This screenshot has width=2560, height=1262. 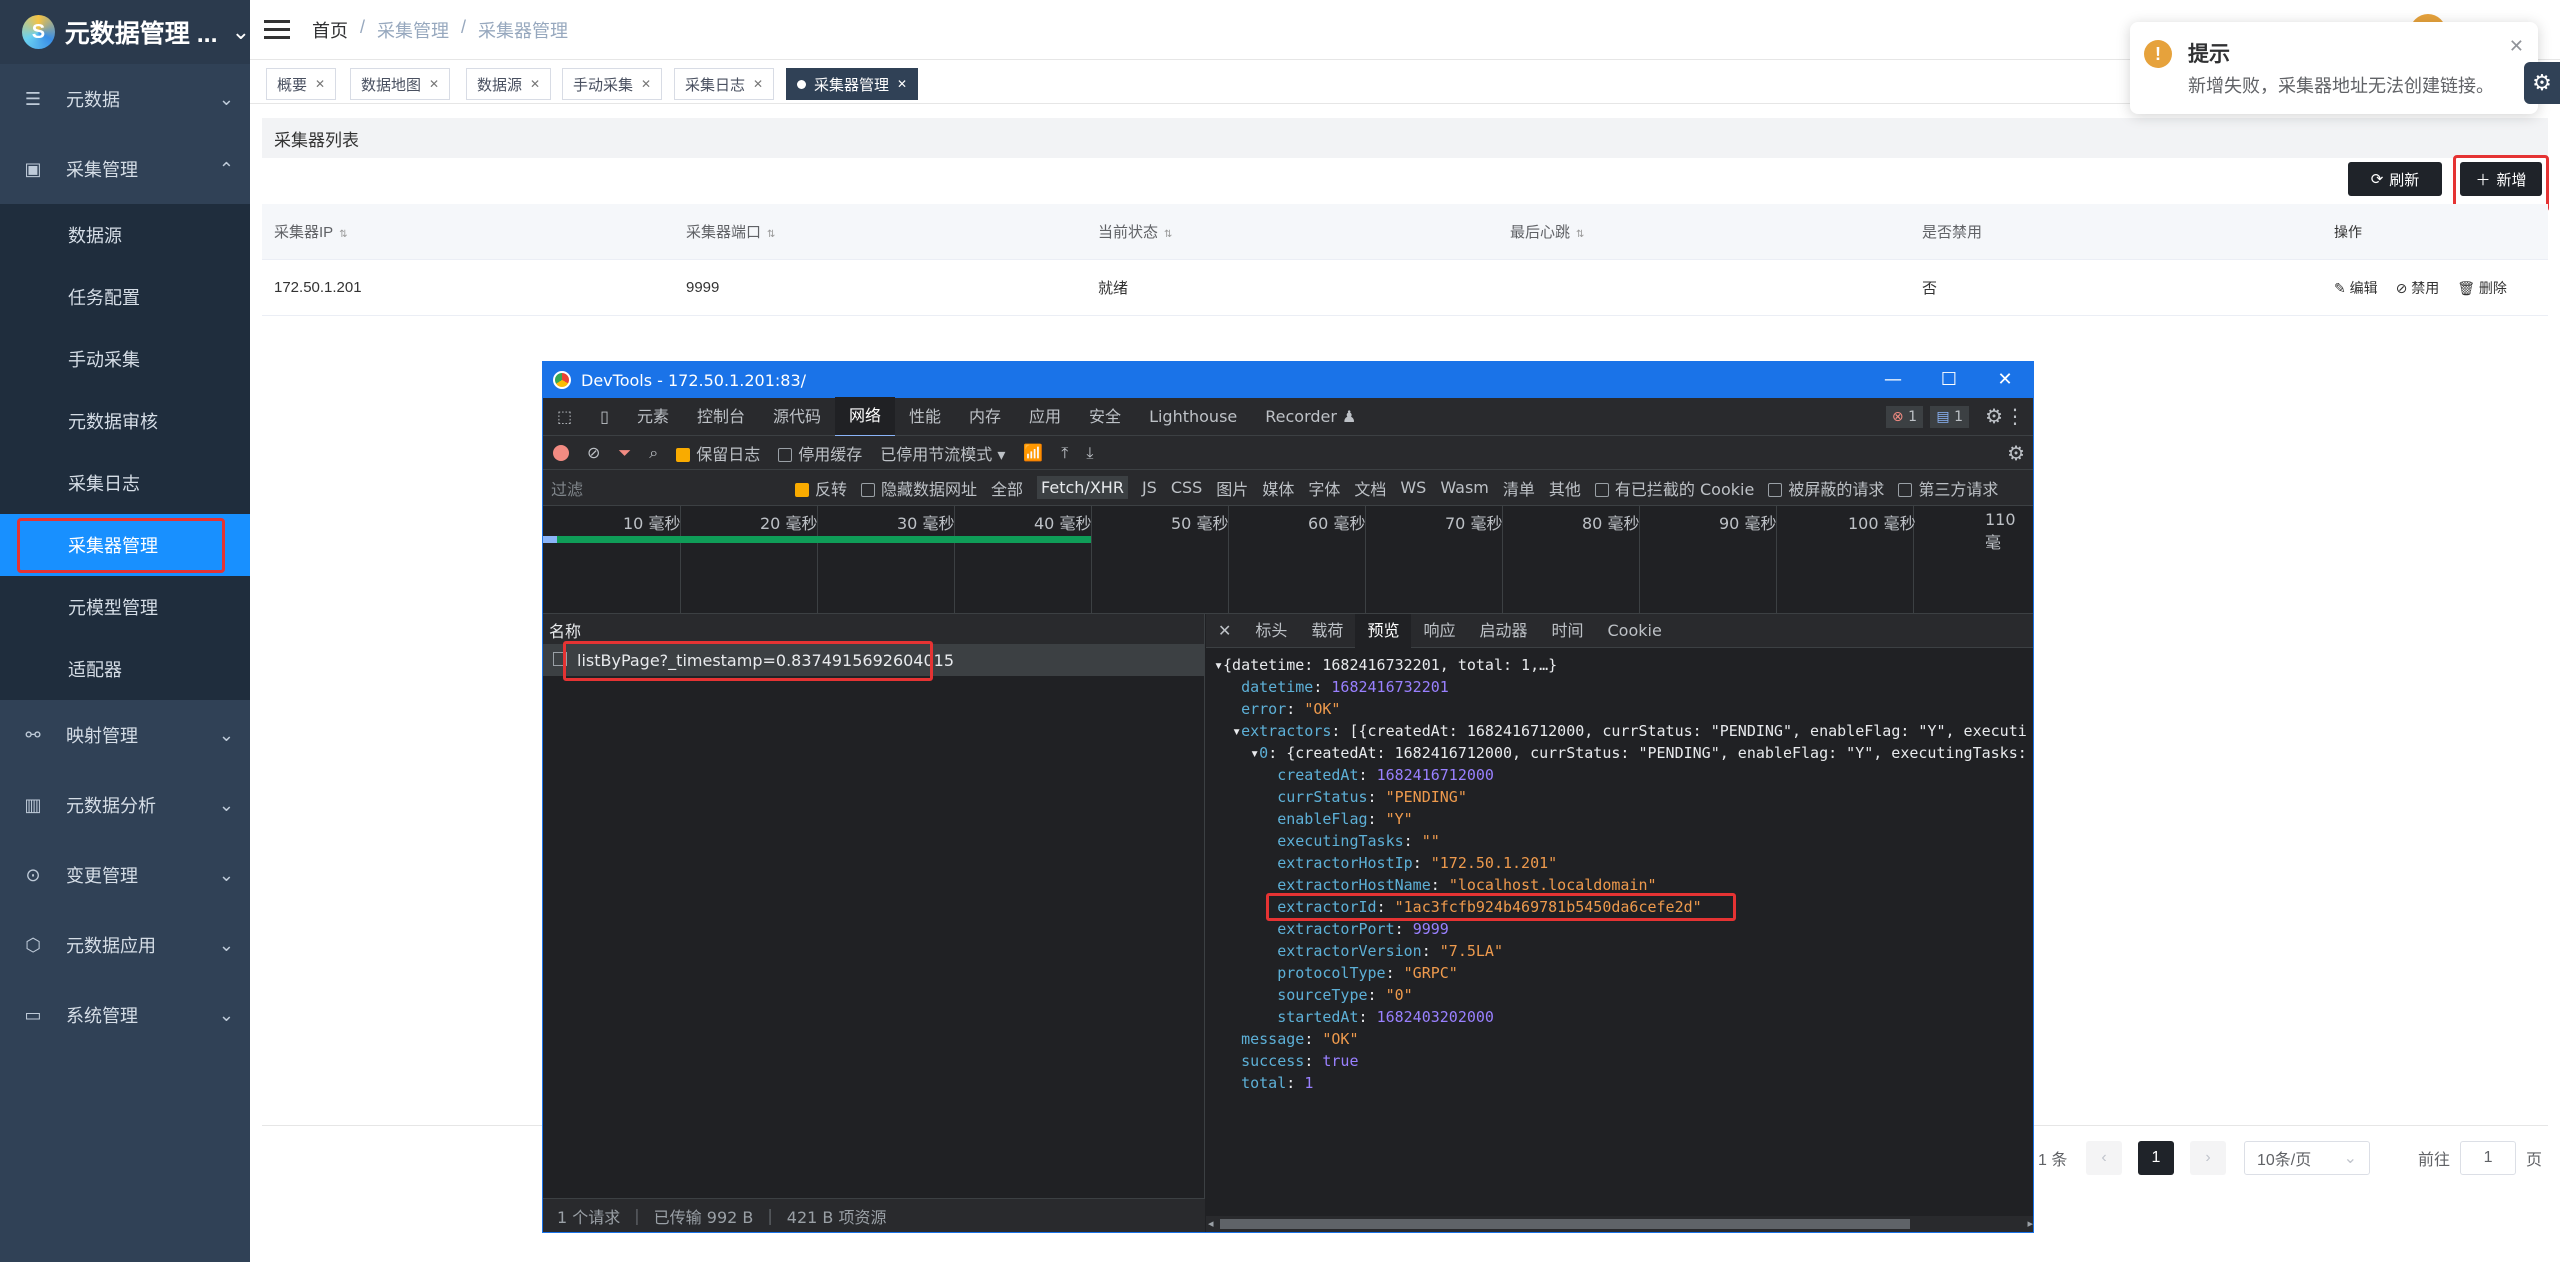 I want to click on tab-response: 响应, so click(x=1439, y=631).